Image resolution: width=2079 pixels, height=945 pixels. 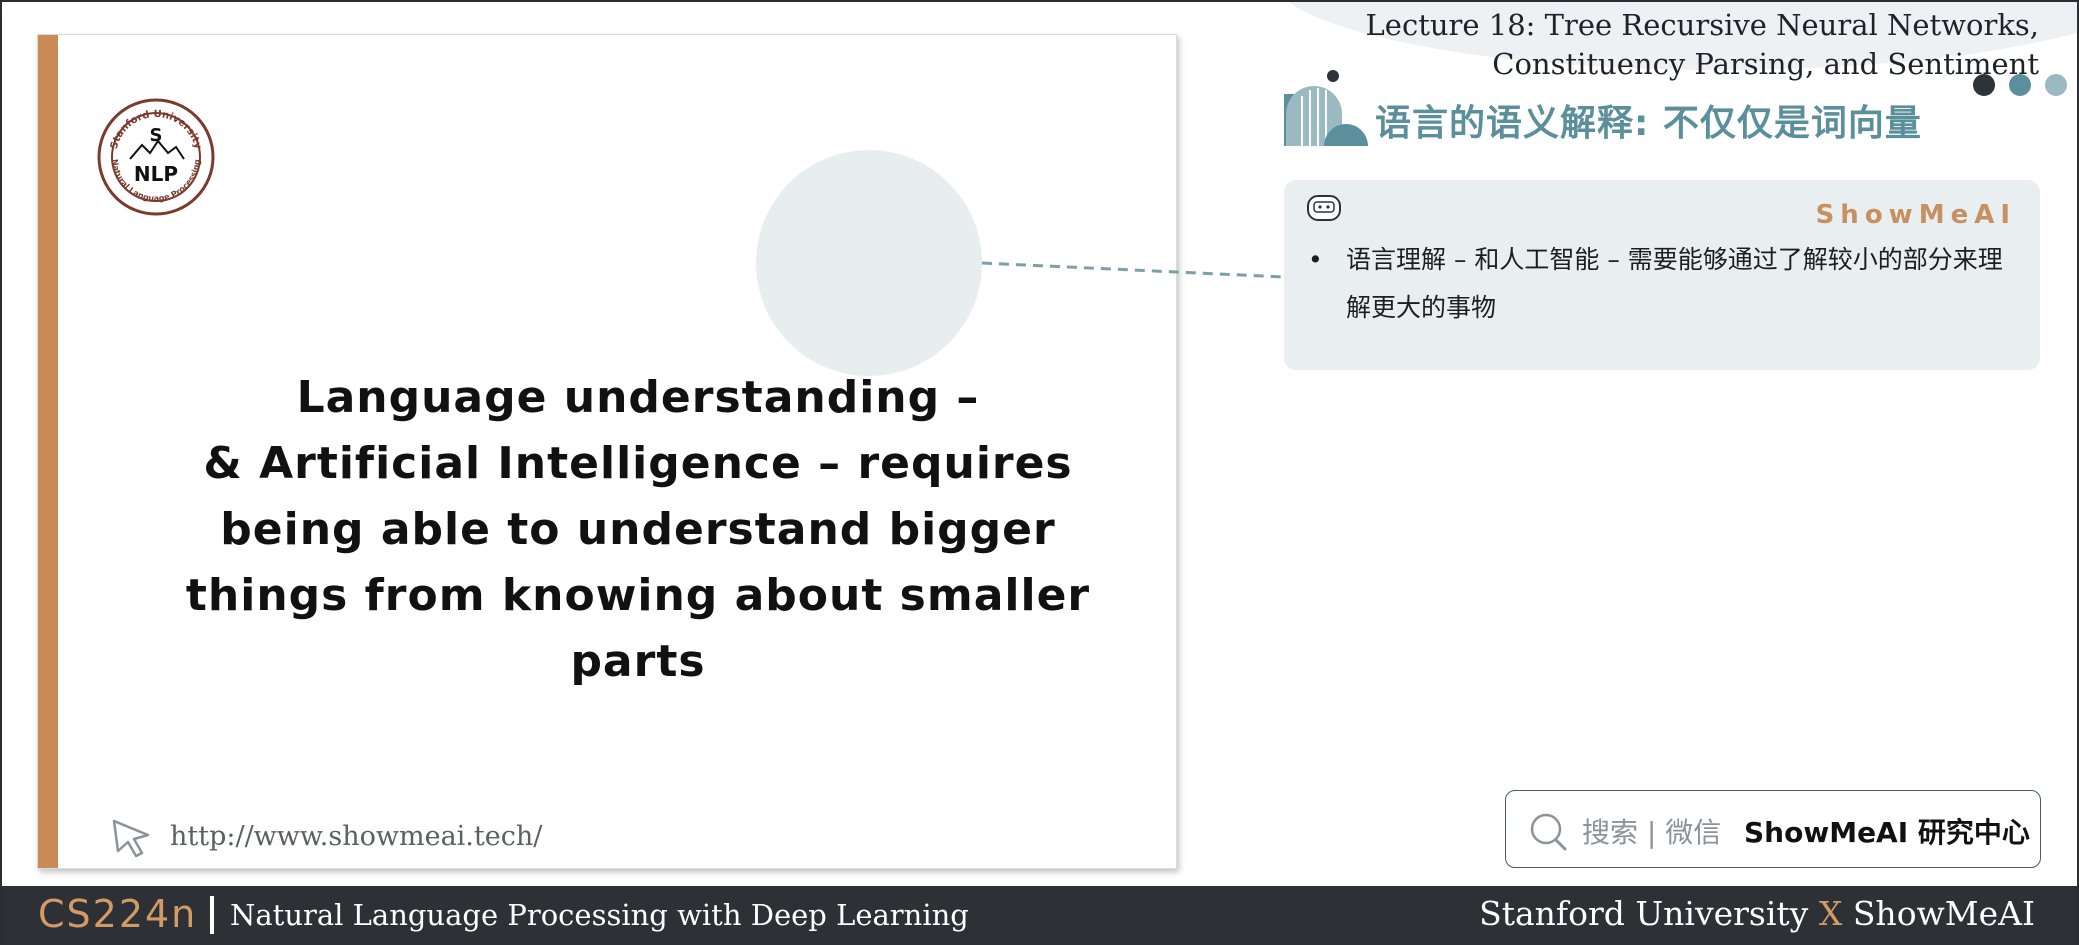 What do you see at coordinates (156, 174) in the screenshot?
I see `logo-nlp-letters: NLP` at bounding box center [156, 174].